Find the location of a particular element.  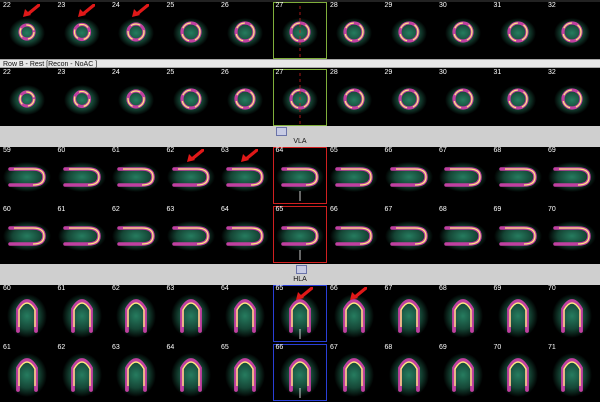

slice-number: 61 is located at coordinates (7, 347).